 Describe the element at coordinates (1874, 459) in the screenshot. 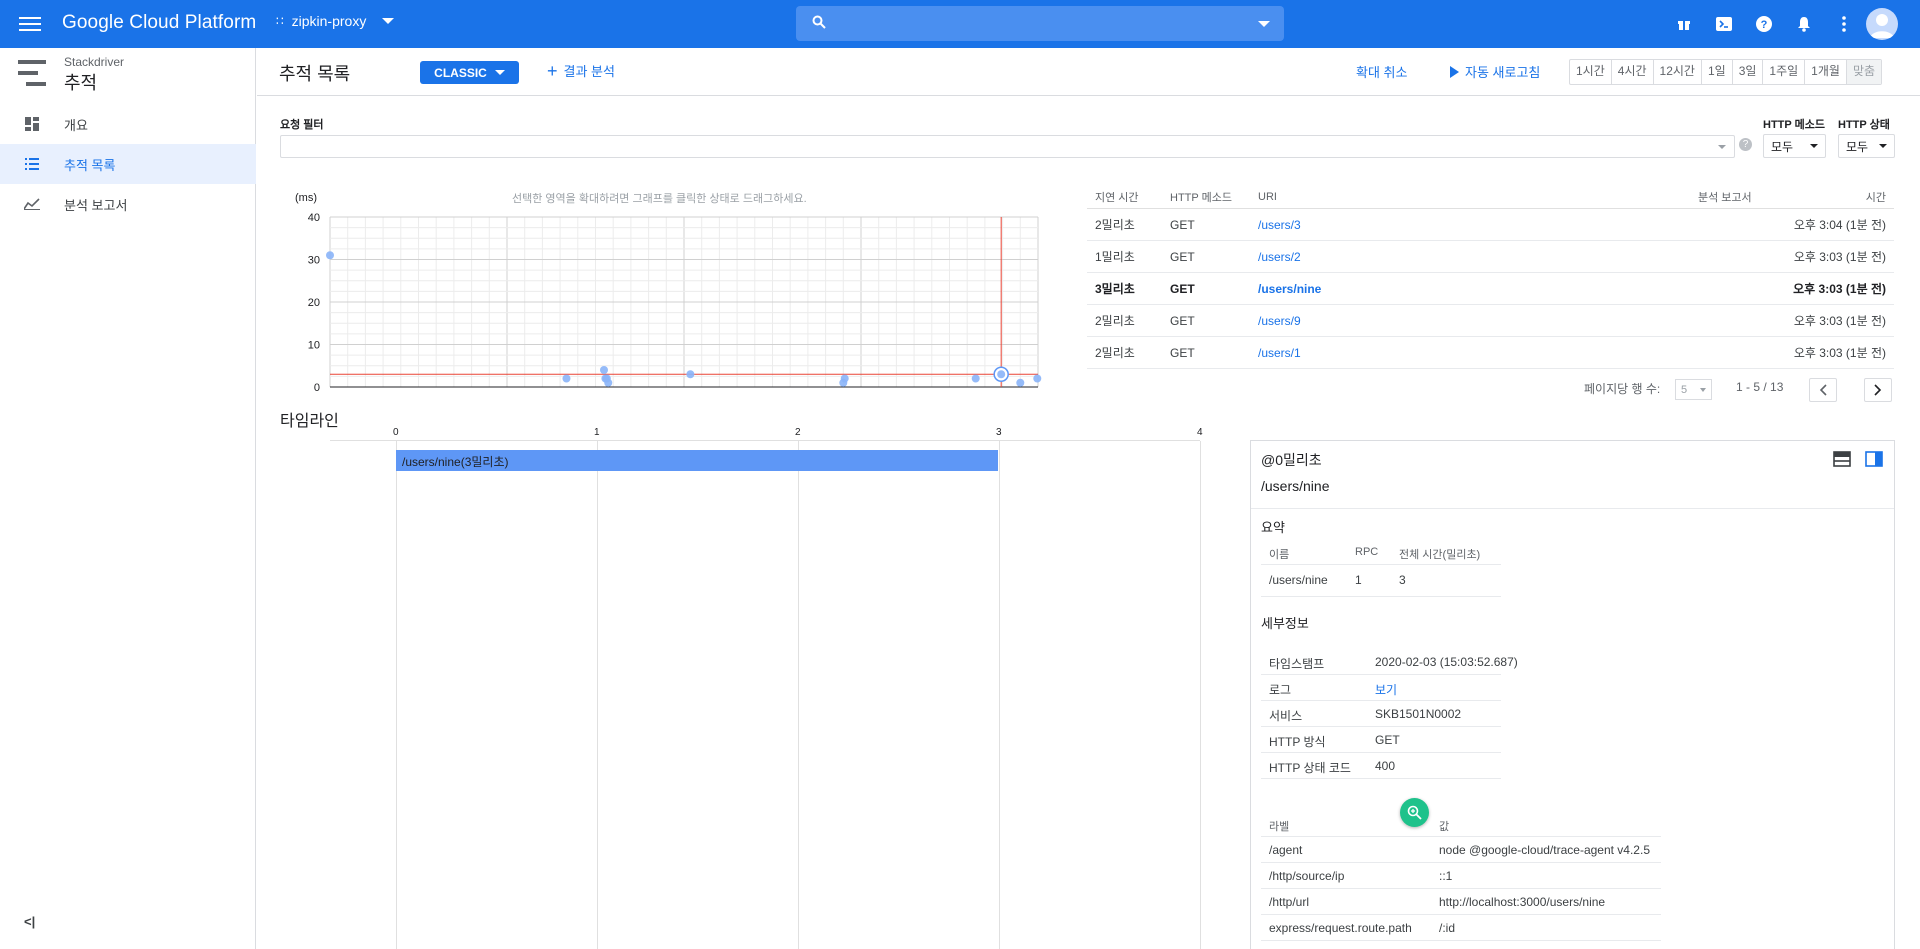

I see `vertical-split-icon` at that location.